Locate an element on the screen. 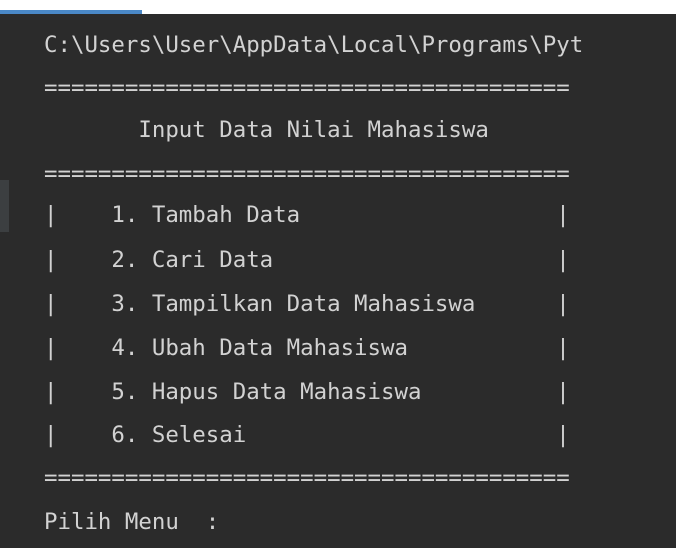 This screenshot has height=548, width=676. gutter-marker is located at coordinates (4, 206).